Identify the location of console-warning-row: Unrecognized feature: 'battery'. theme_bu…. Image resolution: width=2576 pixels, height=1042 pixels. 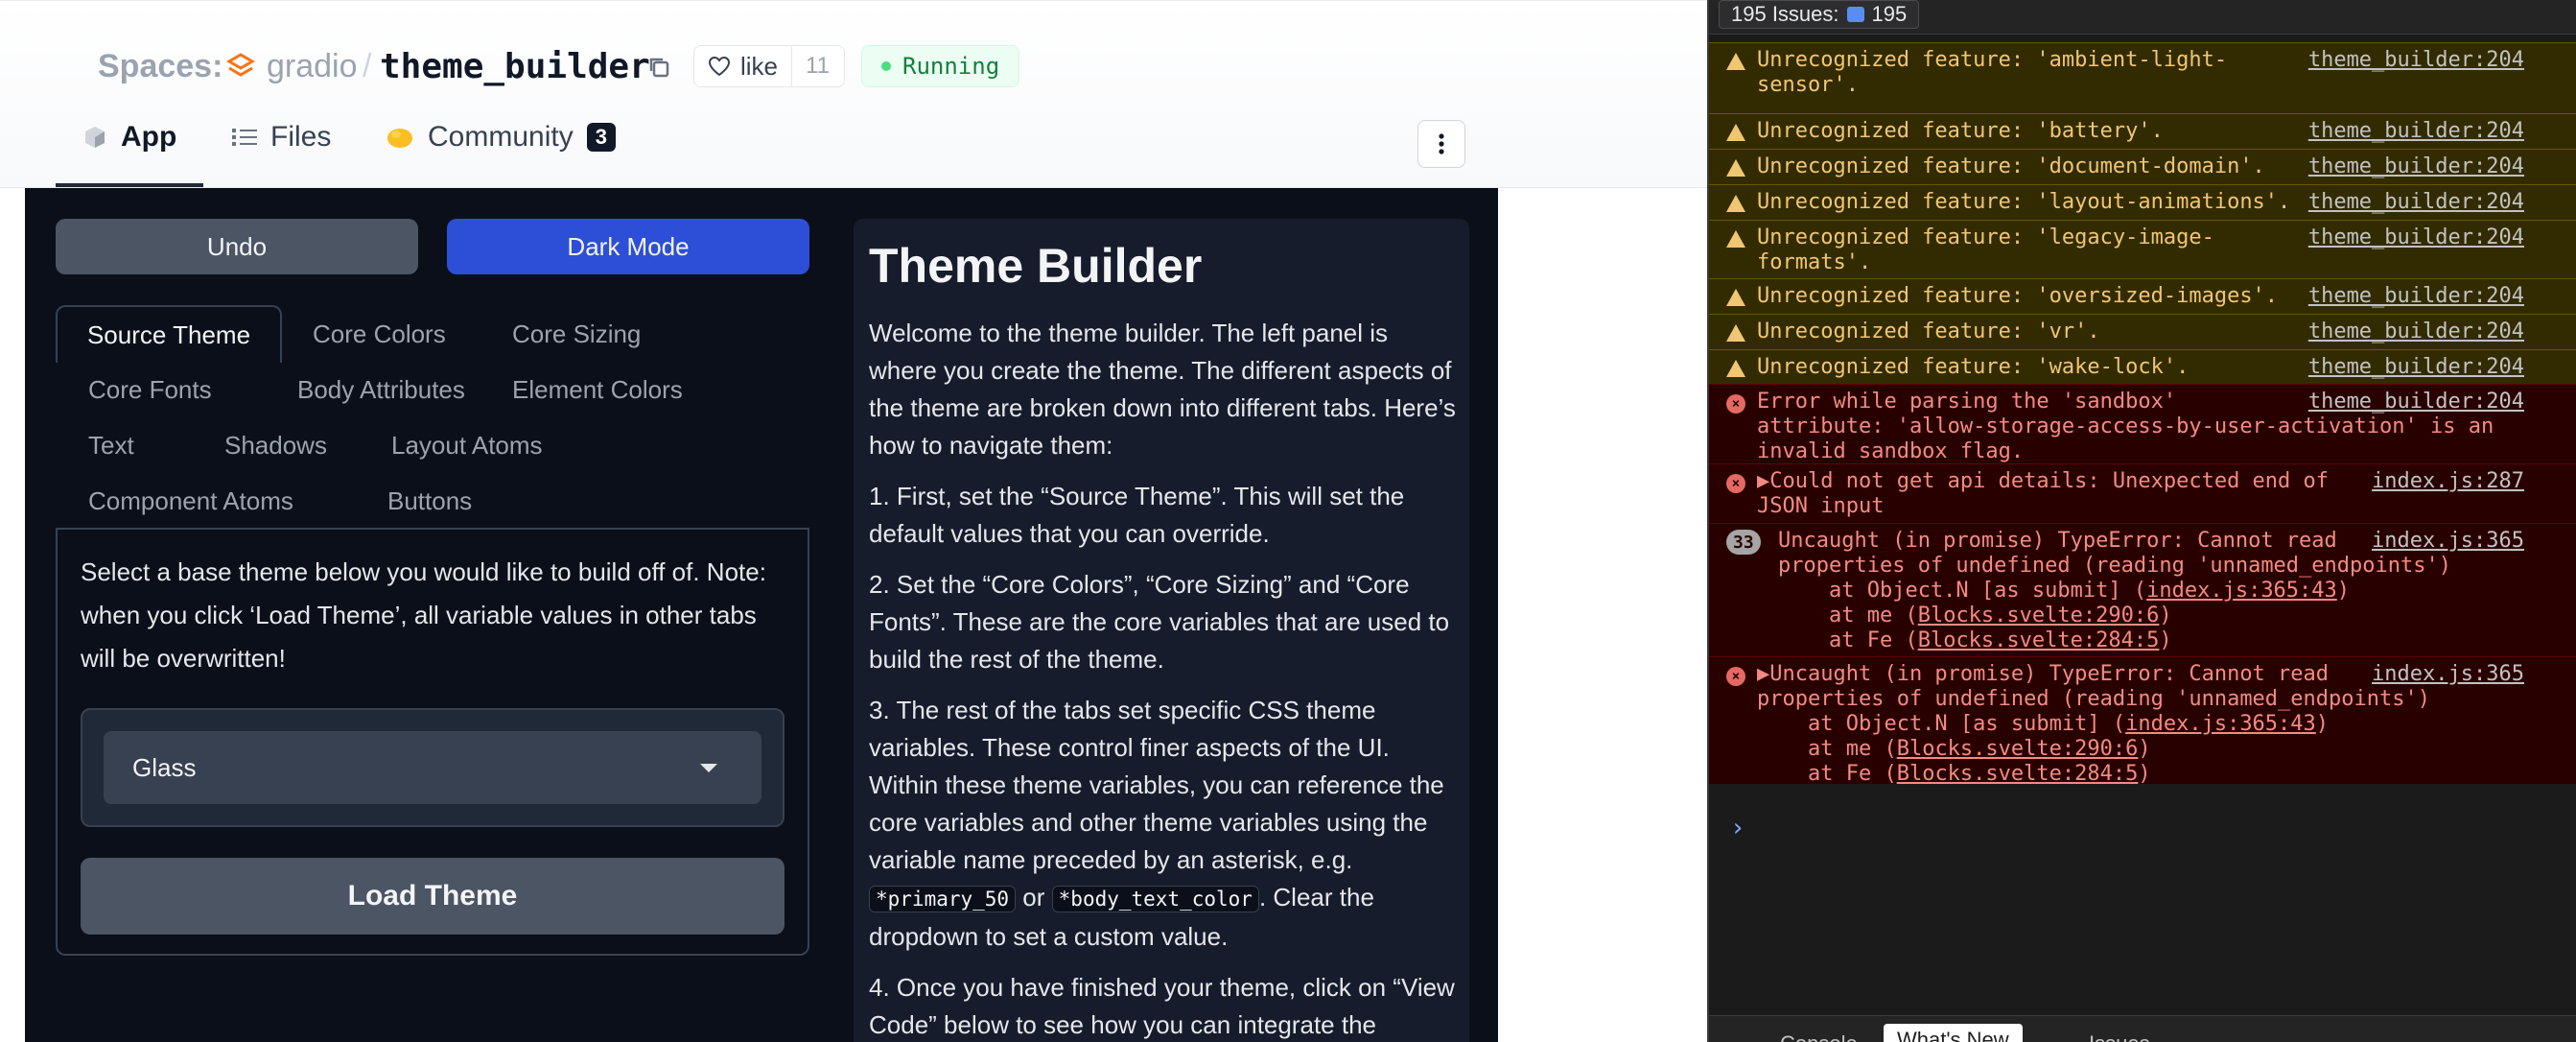
(2142, 131).